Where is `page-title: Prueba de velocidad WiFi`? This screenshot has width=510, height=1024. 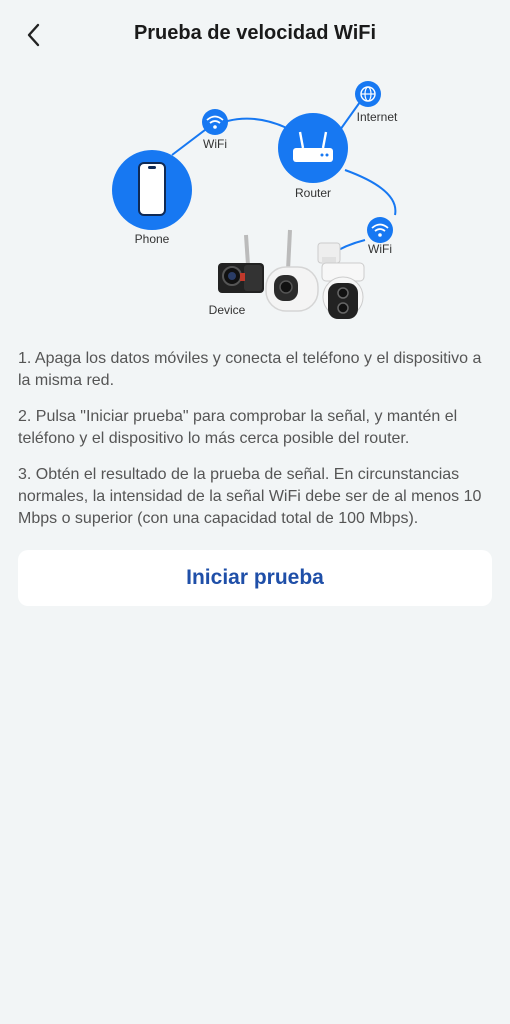 page-title: Prueba de velocidad WiFi is located at coordinates (255, 33).